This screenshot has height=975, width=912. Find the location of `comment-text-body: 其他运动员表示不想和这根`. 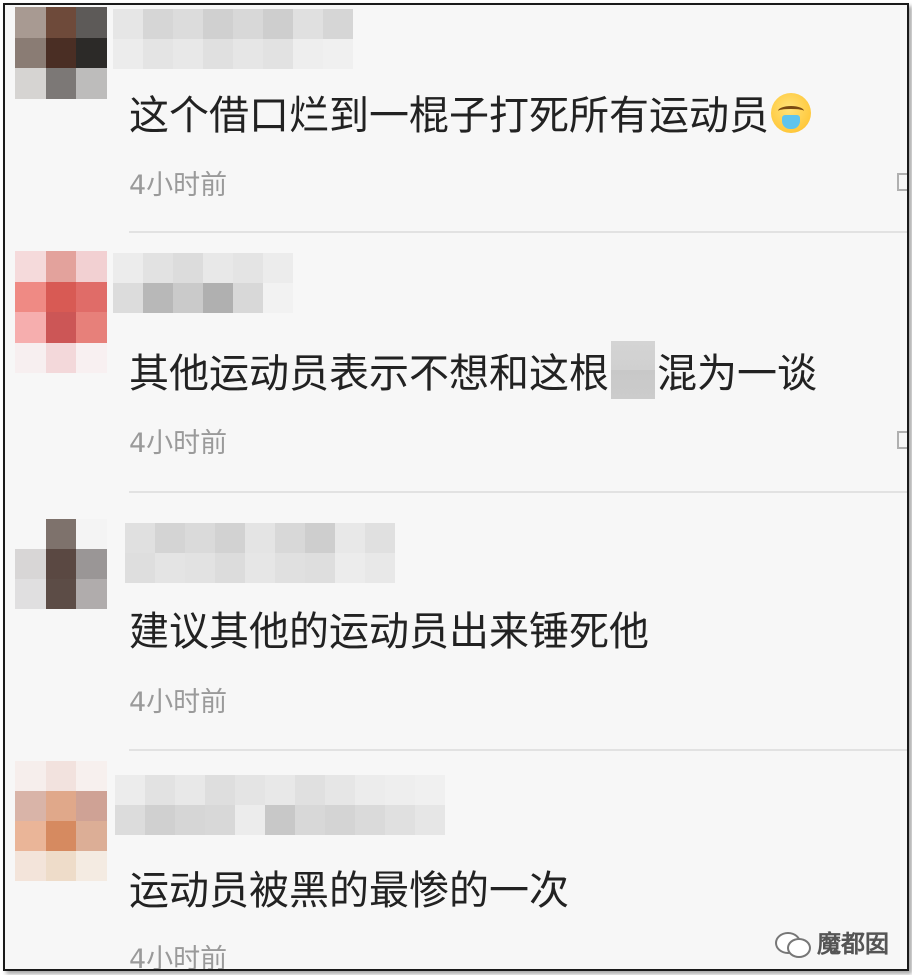

comment-text-body: 其他运动员表示不想和这根 is located at coordinates (369, 374).